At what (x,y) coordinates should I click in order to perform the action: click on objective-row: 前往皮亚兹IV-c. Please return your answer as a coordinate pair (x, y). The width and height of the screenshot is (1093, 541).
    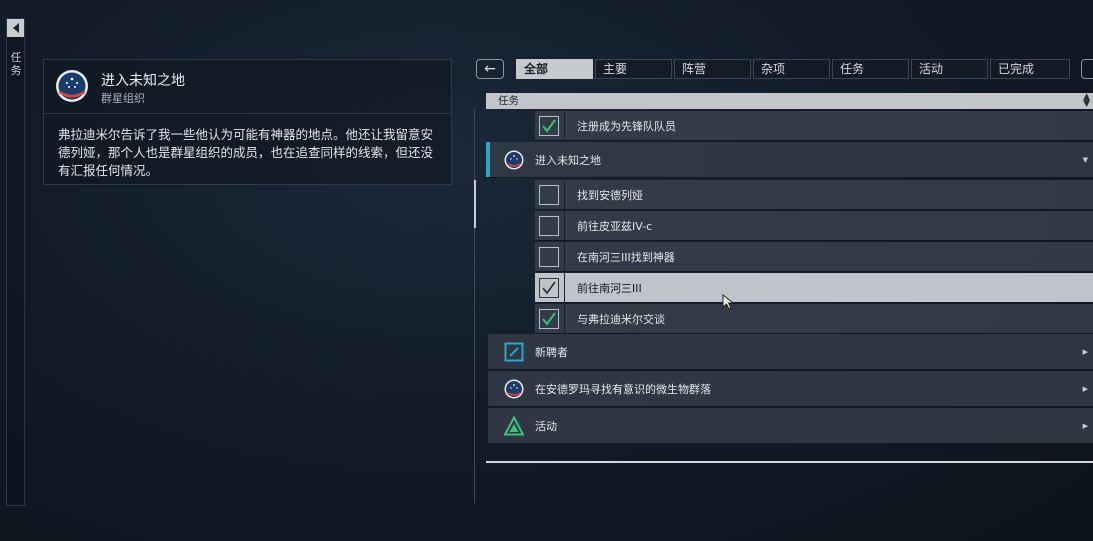
    Looking at the image, I should click on (814, 226).